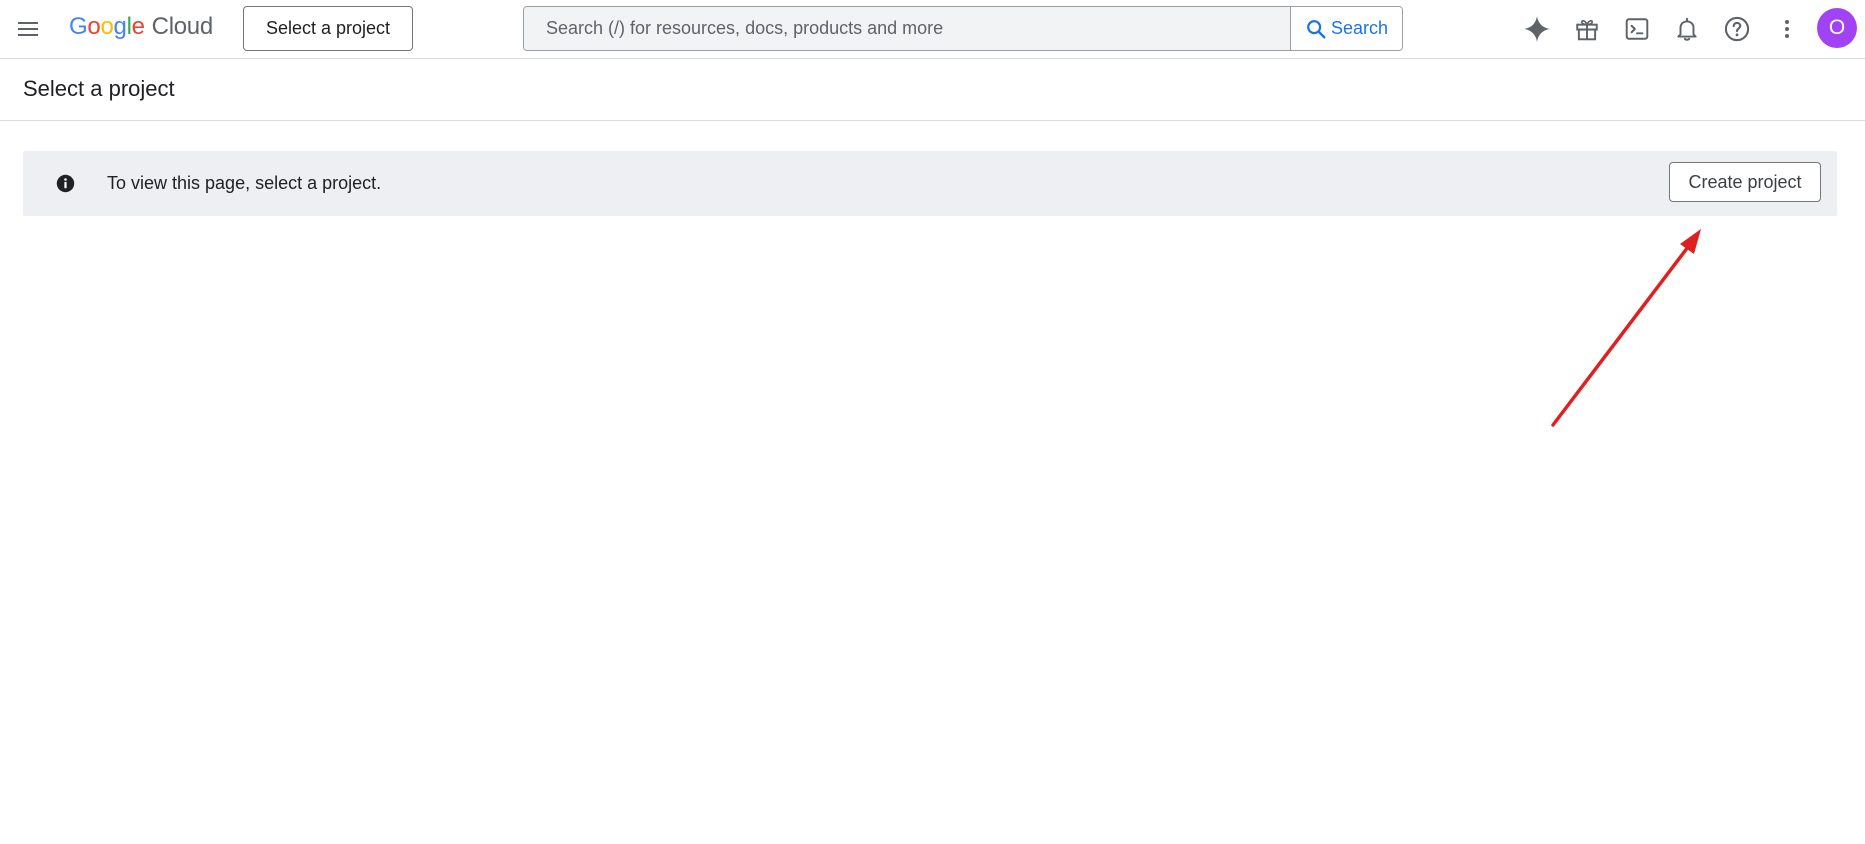  I want to click on cloud-shell-icon, so click(1637, 29).